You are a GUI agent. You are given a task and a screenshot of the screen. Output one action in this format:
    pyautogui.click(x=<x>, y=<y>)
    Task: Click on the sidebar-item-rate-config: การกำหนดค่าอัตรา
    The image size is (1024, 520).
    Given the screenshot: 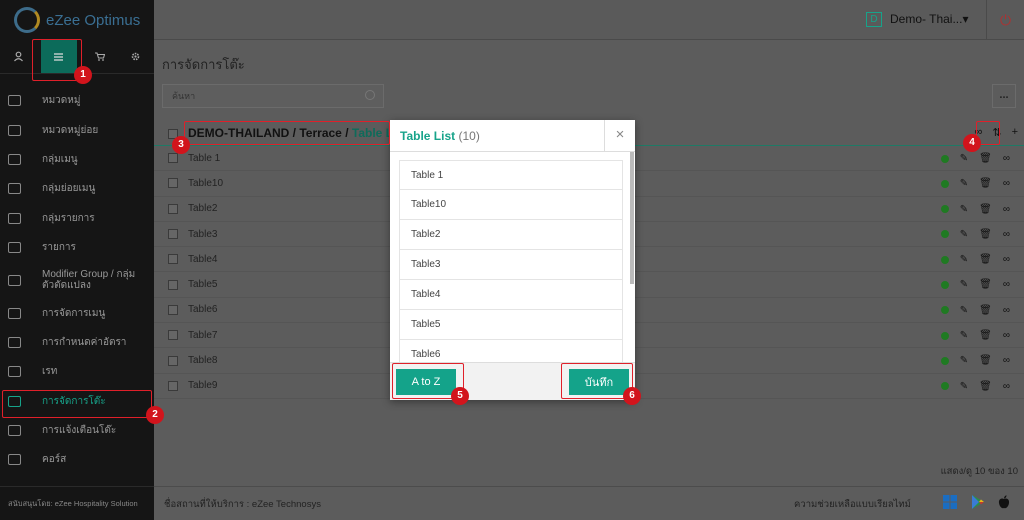 What is the action you would take?
    pyautogui.click(x=77, y=342)
    